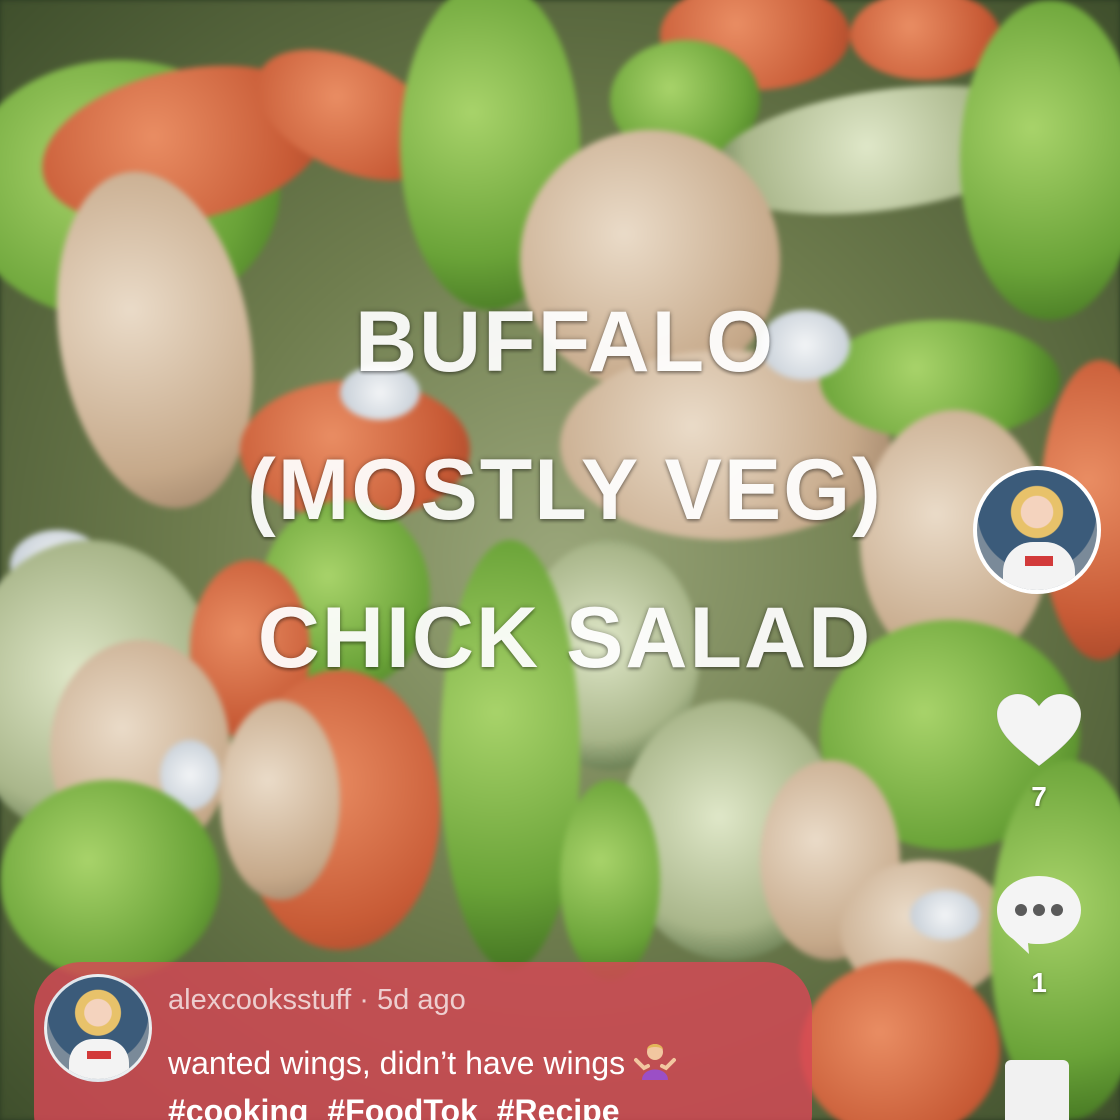 This screenshot has height=1120, width=1120. What do you see at coordinates (1037, 1090) in the screenshot?
I see `bookmark-icon` at bounding box center [1037, 1090].